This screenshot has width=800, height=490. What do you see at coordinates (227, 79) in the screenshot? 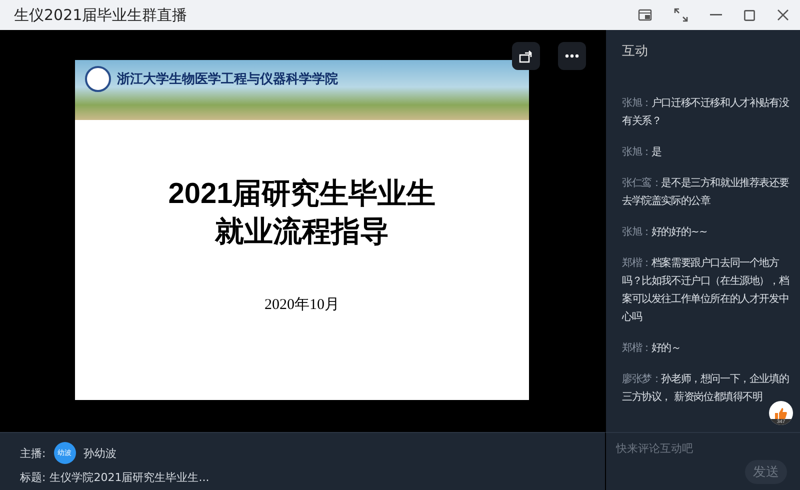
I see `banner-title: 浙江大学生物医学工程与仪器科学学院` at bounding box center [227, 79].